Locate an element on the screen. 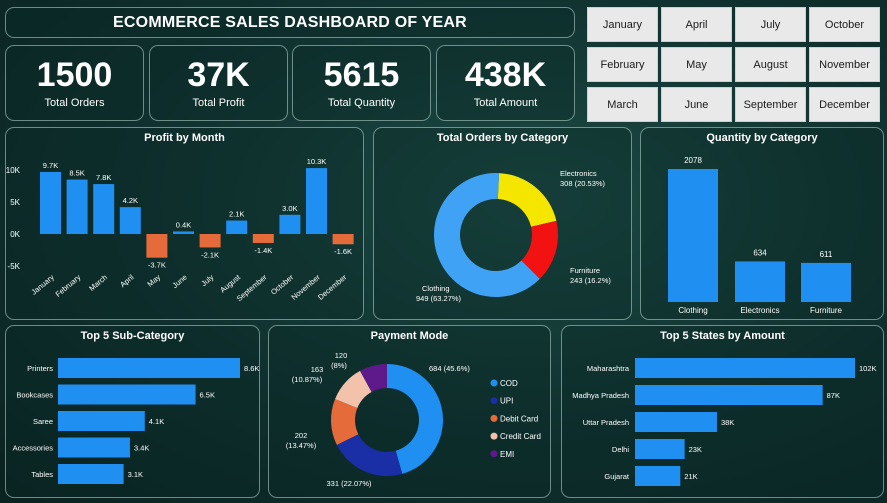 The image size is (887, 503). month-button-july: July is located at coordinates (770, 24).